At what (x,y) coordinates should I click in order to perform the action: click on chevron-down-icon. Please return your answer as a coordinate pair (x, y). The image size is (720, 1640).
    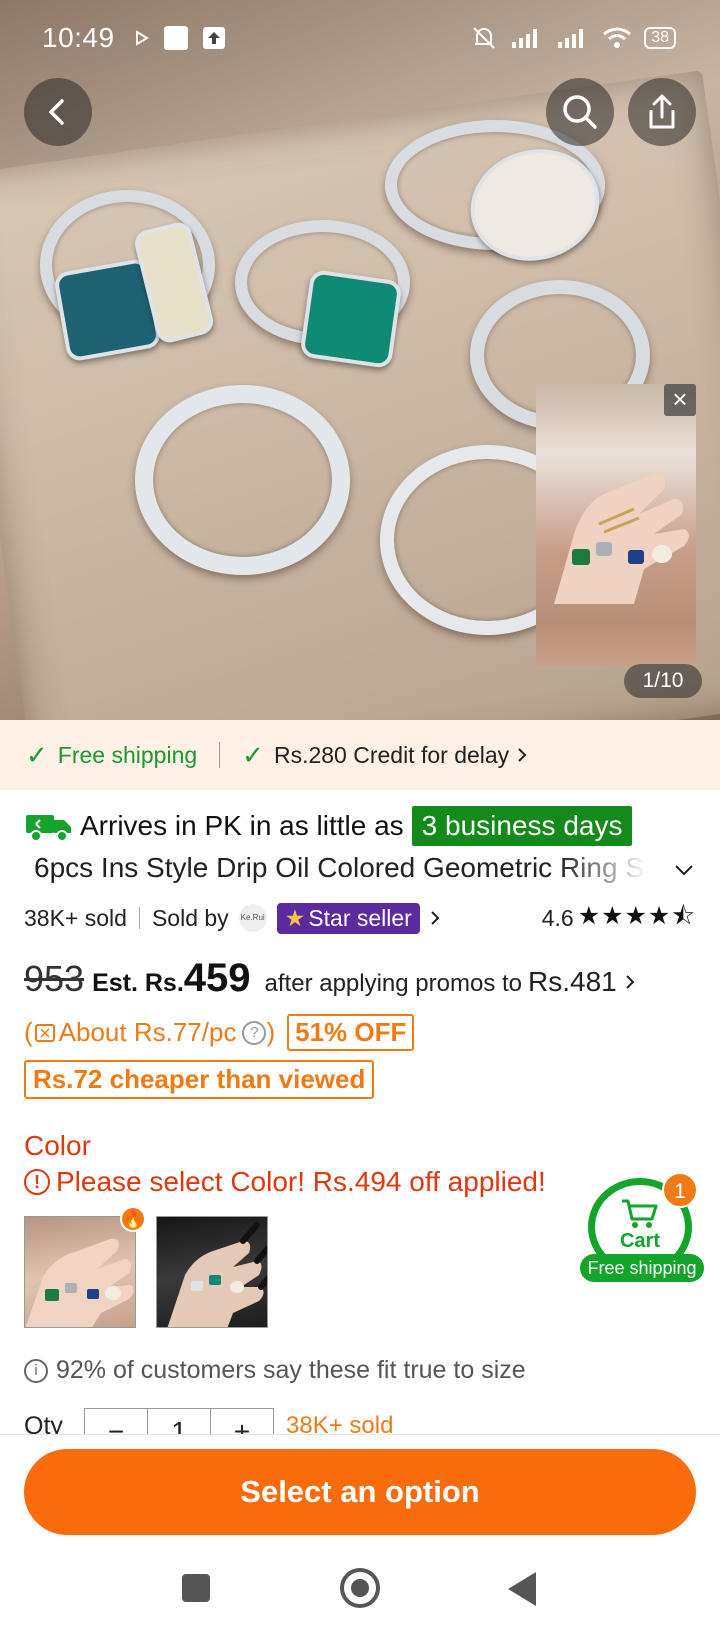
    Looking at the image, I should click on (684, 870).